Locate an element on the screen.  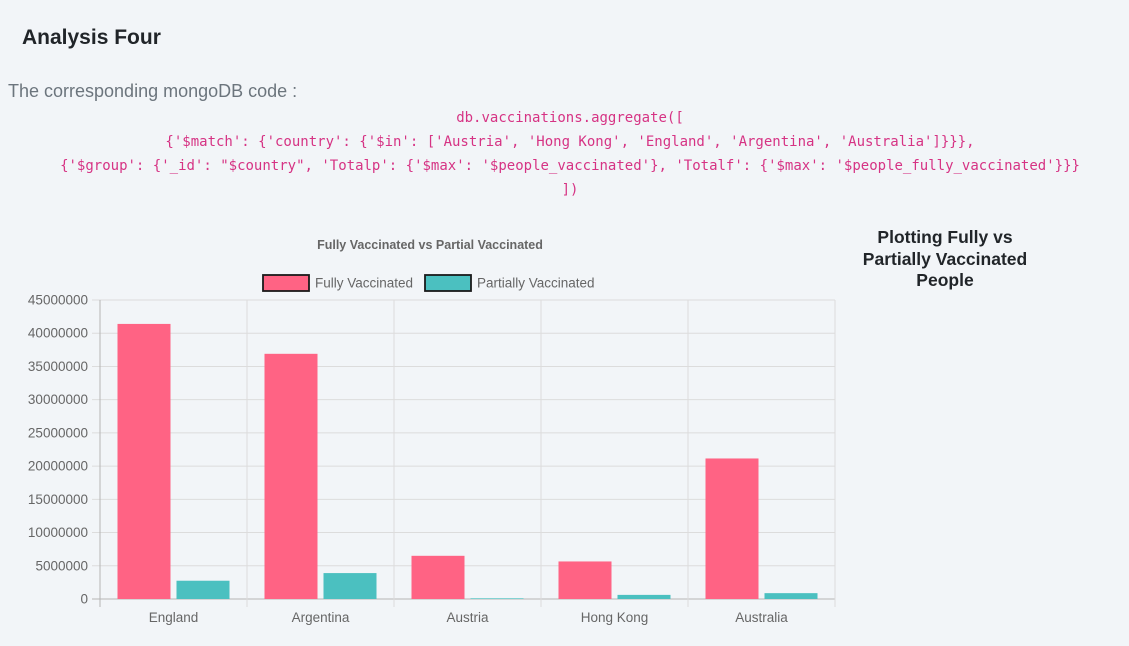
x-category-label: Austria is located at coordinates (467, 617).